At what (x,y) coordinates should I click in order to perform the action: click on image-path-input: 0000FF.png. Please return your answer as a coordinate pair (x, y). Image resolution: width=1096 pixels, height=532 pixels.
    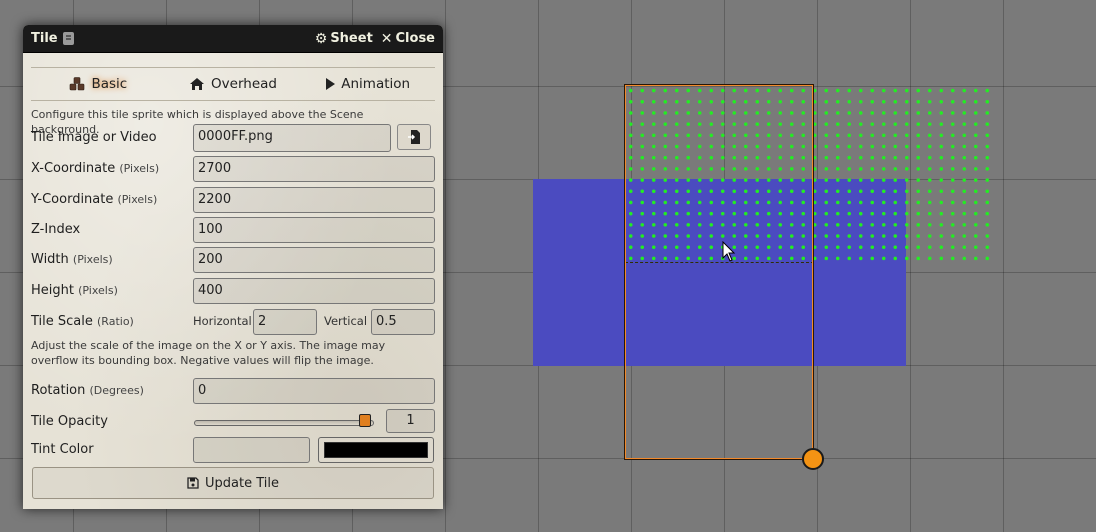
    Looking at the image, I should click on (292, 138).